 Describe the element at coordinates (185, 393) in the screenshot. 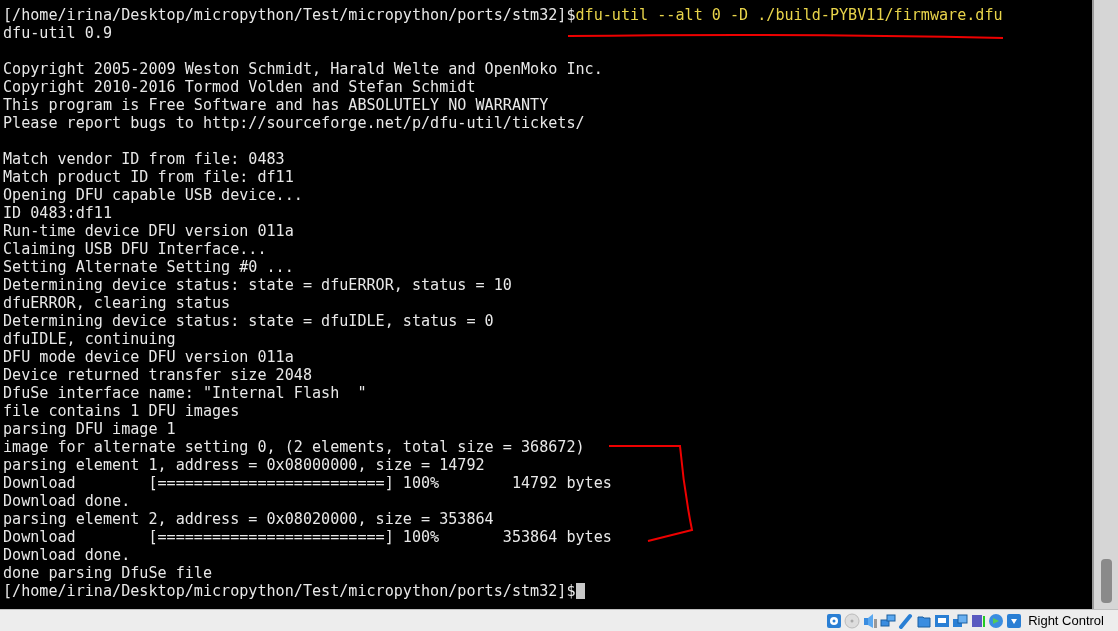

I see `output-line: DfuSe interface name: "Internal Flash "` at that location.